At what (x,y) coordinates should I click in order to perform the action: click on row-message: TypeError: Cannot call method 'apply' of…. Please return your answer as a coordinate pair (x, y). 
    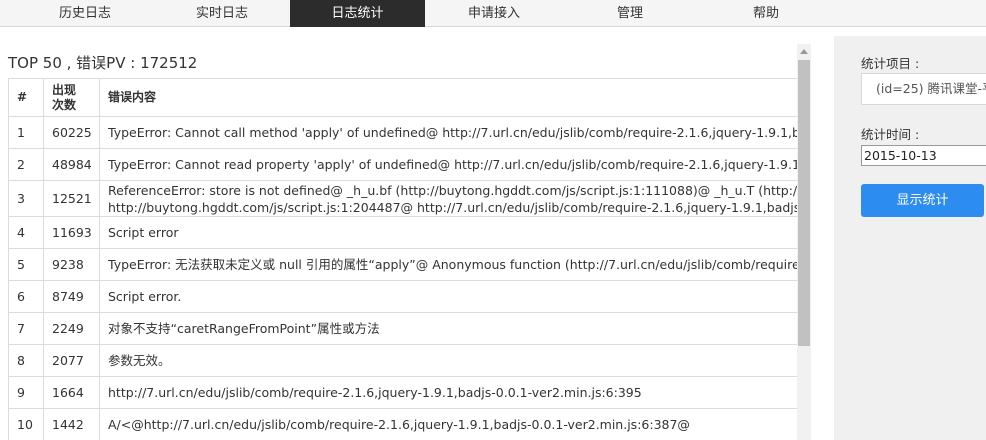
    Looking at the image, I should click on (448, 132).